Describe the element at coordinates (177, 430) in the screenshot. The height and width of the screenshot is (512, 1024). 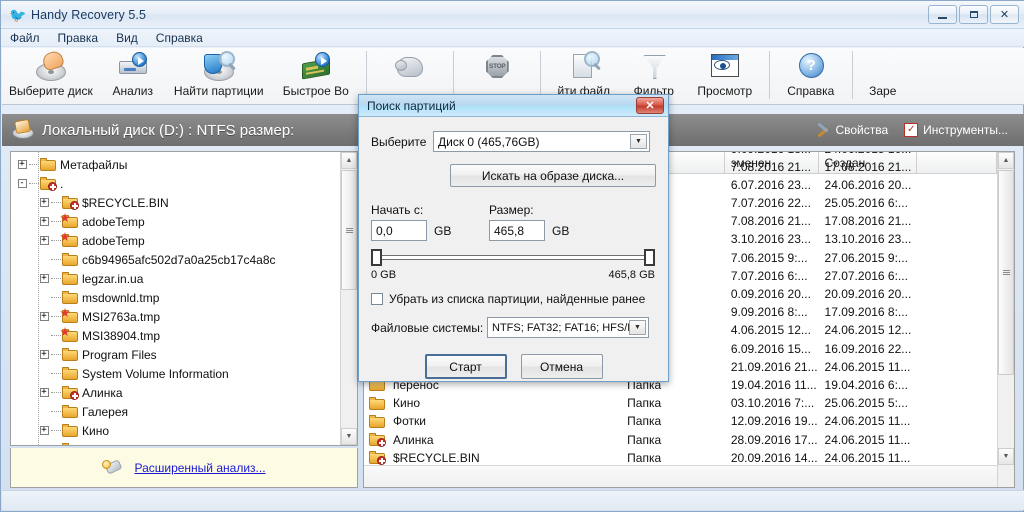
I see `tree-item: + Кино` at that location.